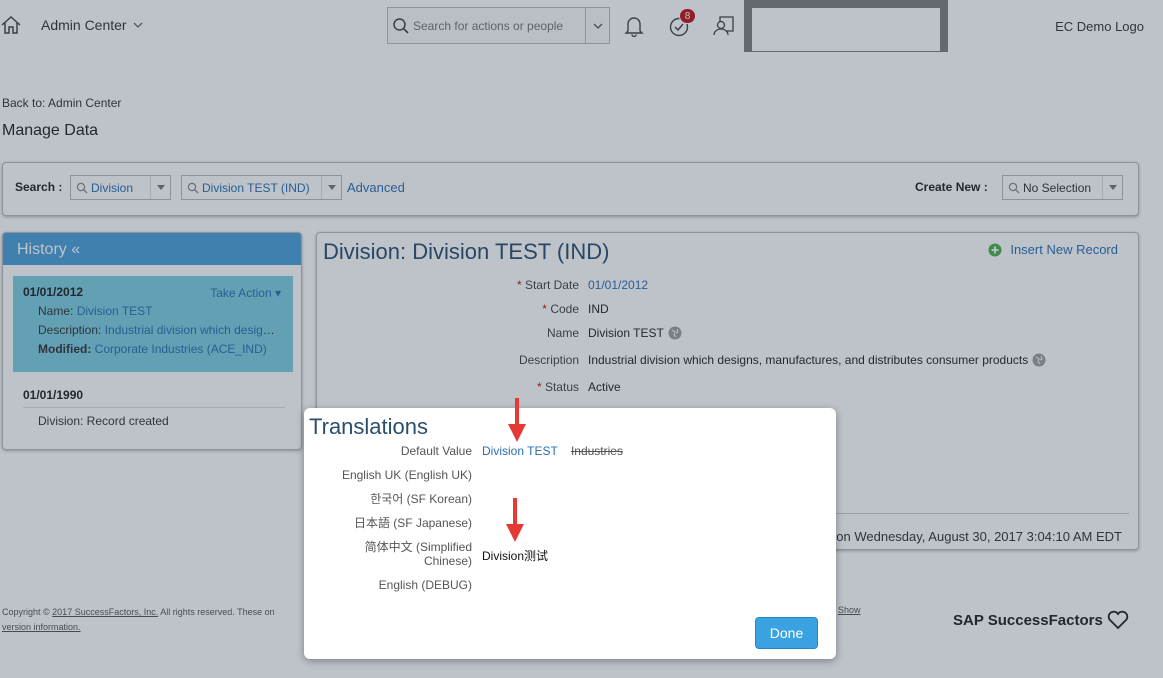  I want to click on translation-value-default: Division TEST Industries, so click(552, 451).